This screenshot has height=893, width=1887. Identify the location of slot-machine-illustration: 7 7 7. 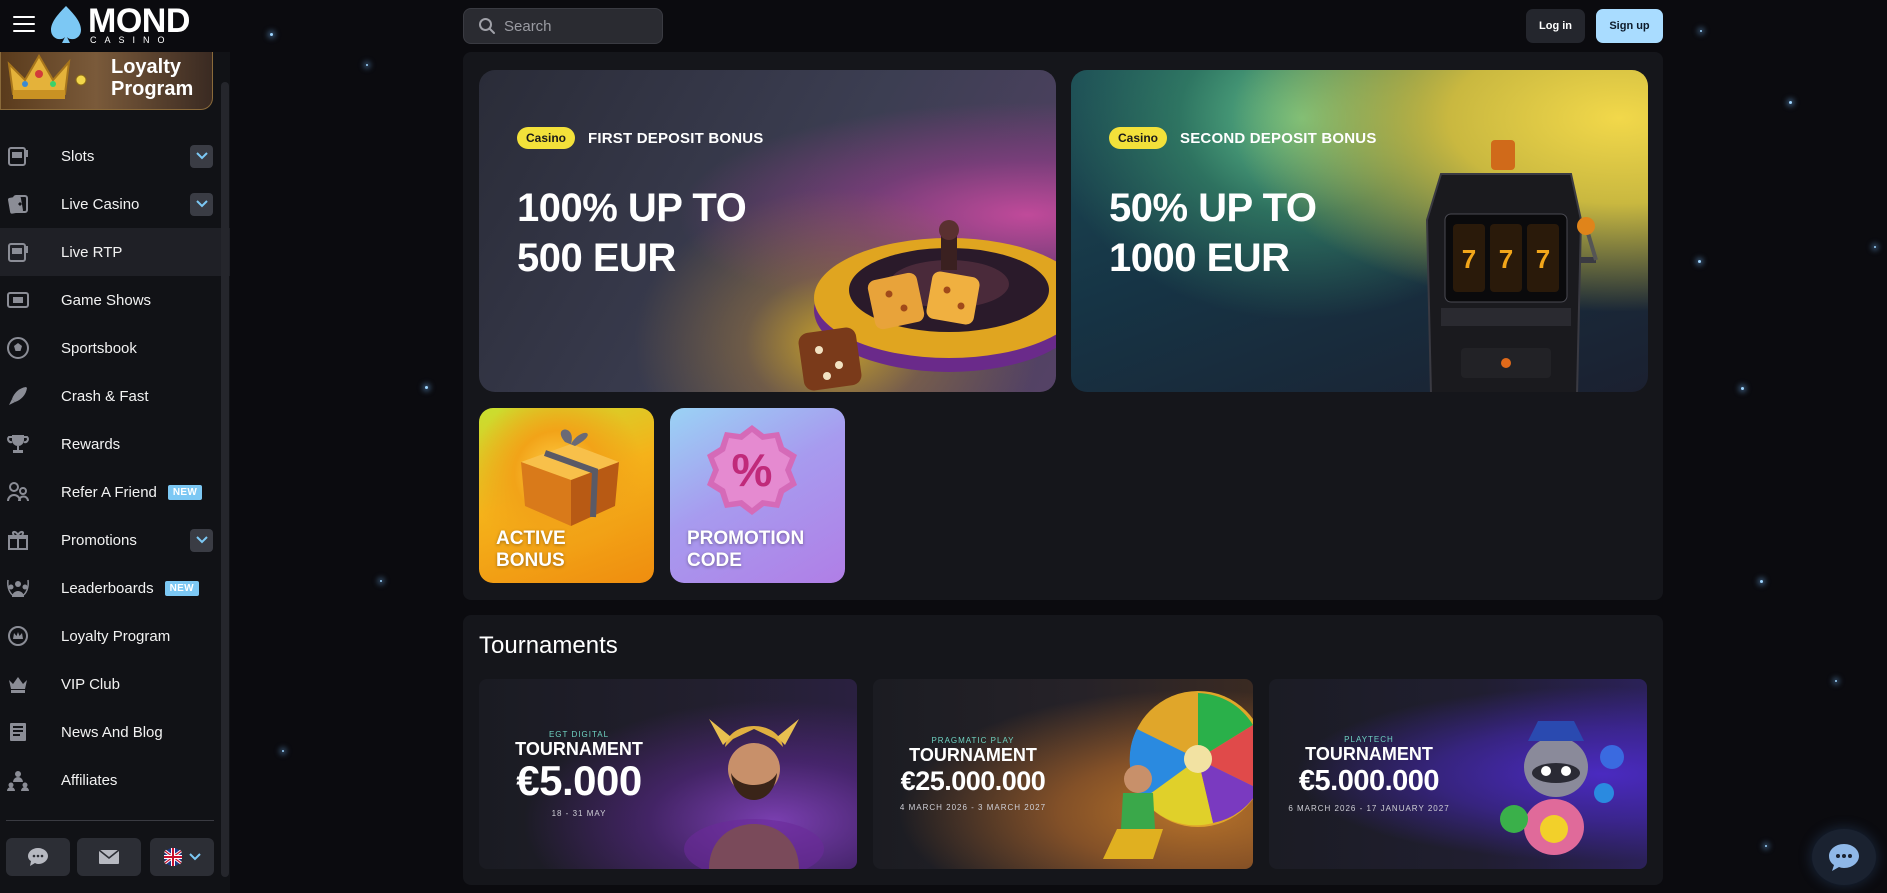
(1511, 266).